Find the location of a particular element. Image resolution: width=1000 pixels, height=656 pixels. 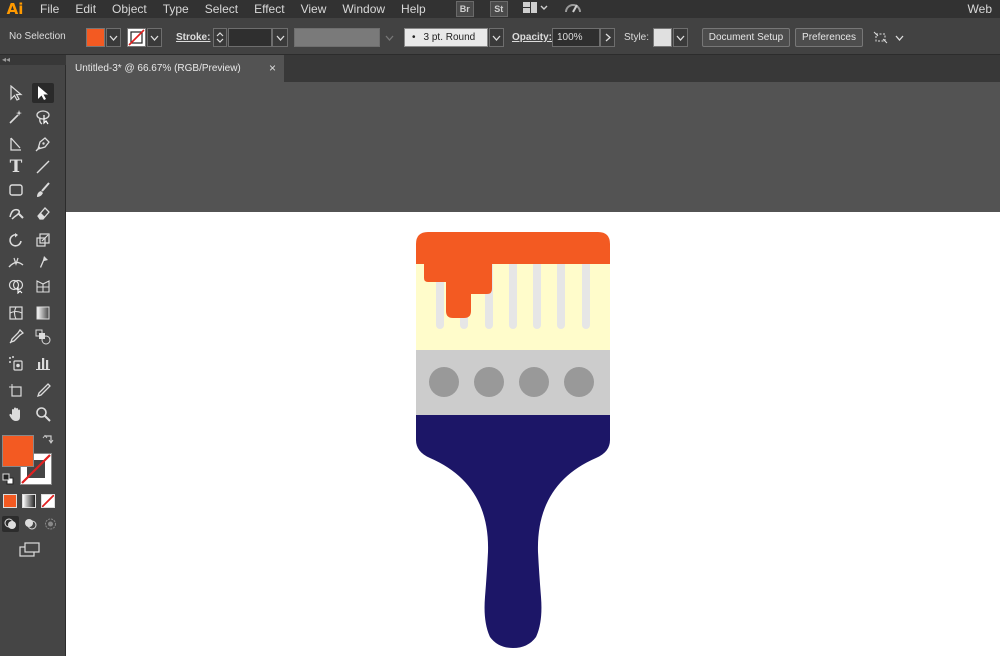

pen-icon is located at coordinates (43, 144).